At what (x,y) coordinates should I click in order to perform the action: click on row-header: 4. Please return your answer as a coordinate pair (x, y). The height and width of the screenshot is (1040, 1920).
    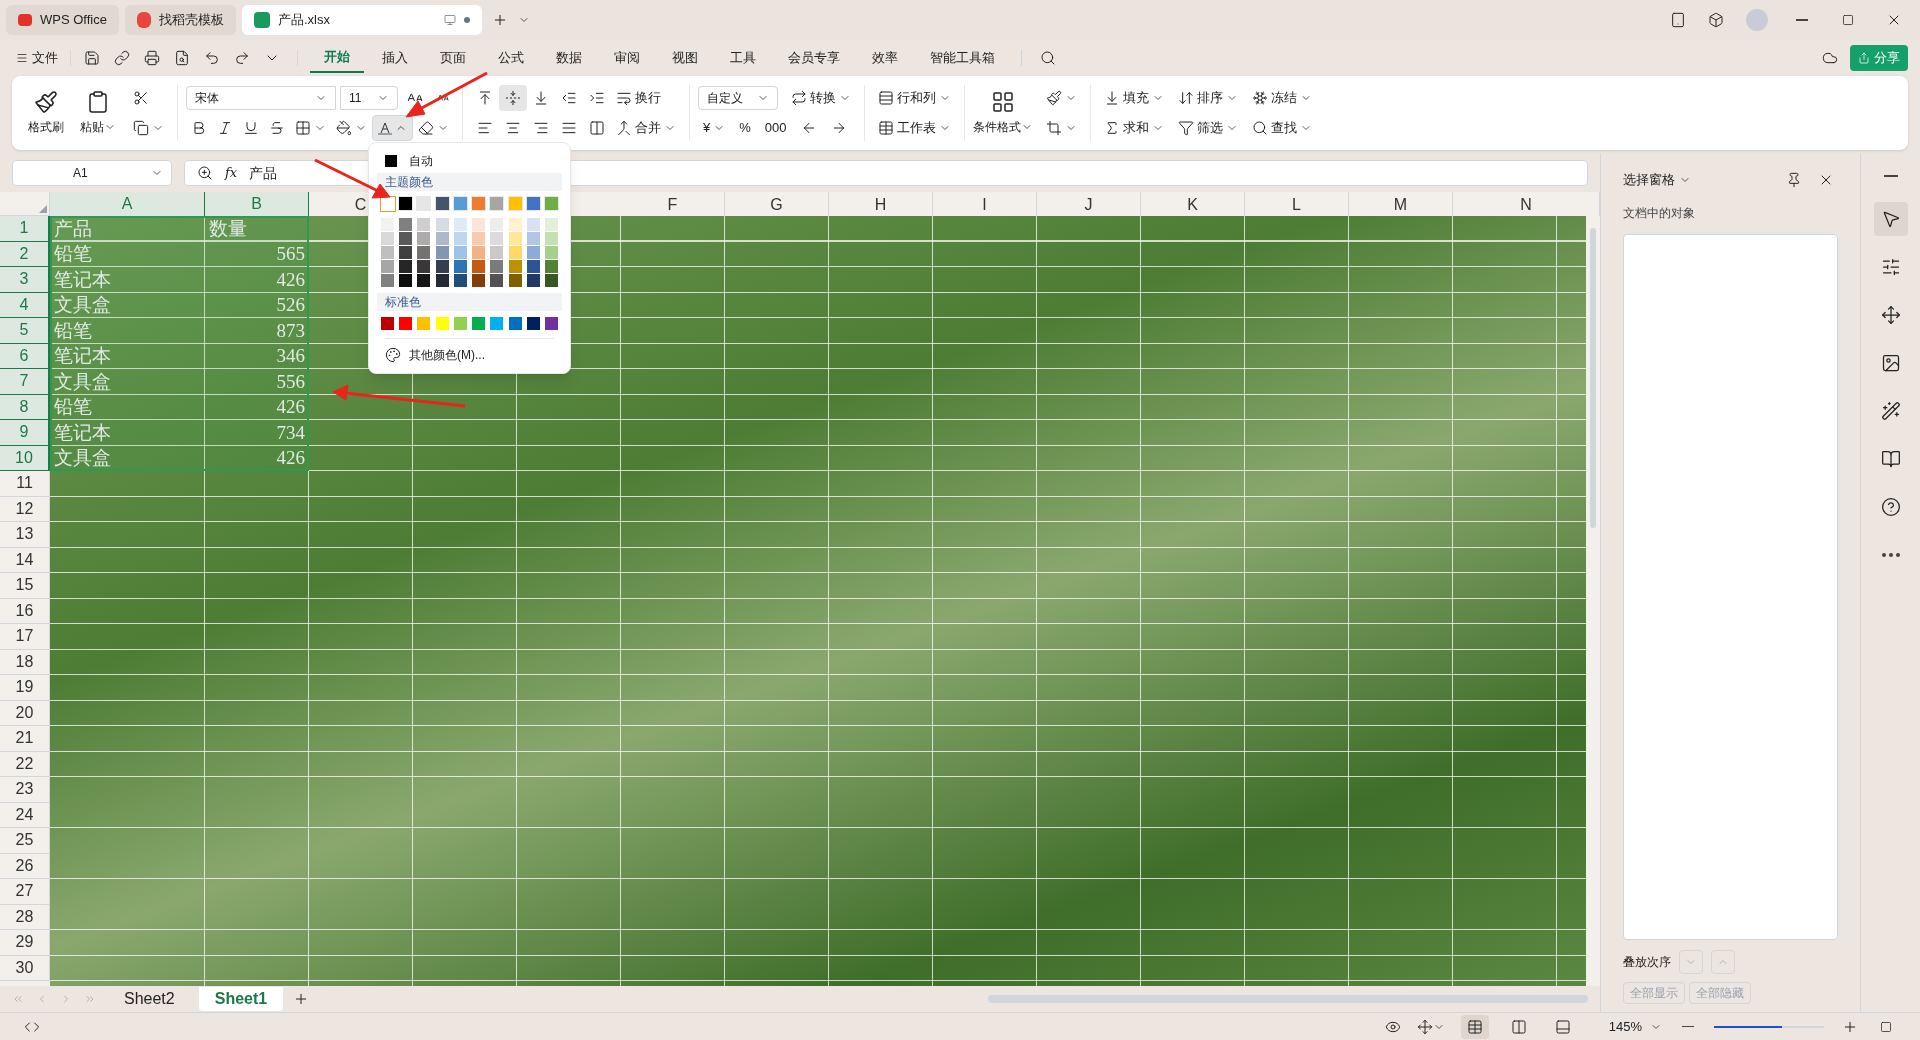
    Looking at the image, I should click on (25, 305).